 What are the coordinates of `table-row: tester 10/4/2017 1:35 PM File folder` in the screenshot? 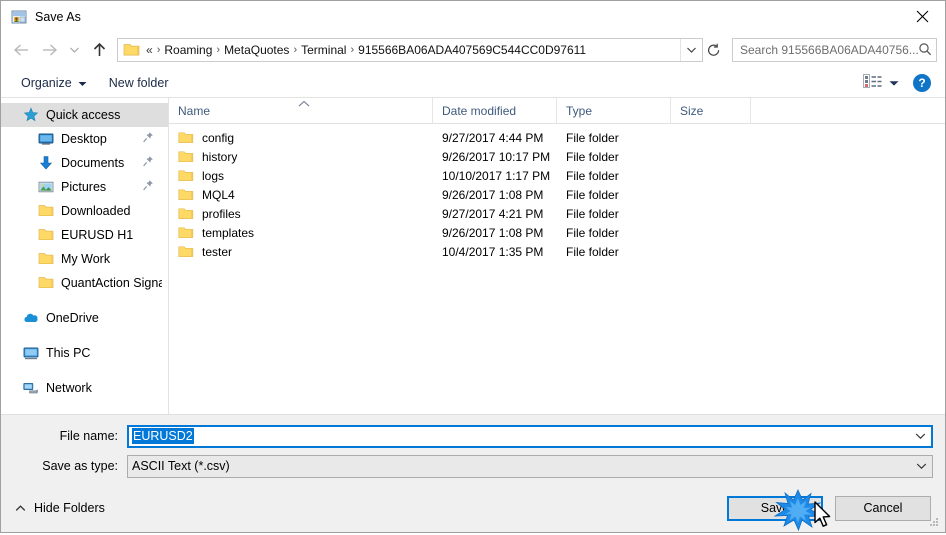 It's located at (557, 251).